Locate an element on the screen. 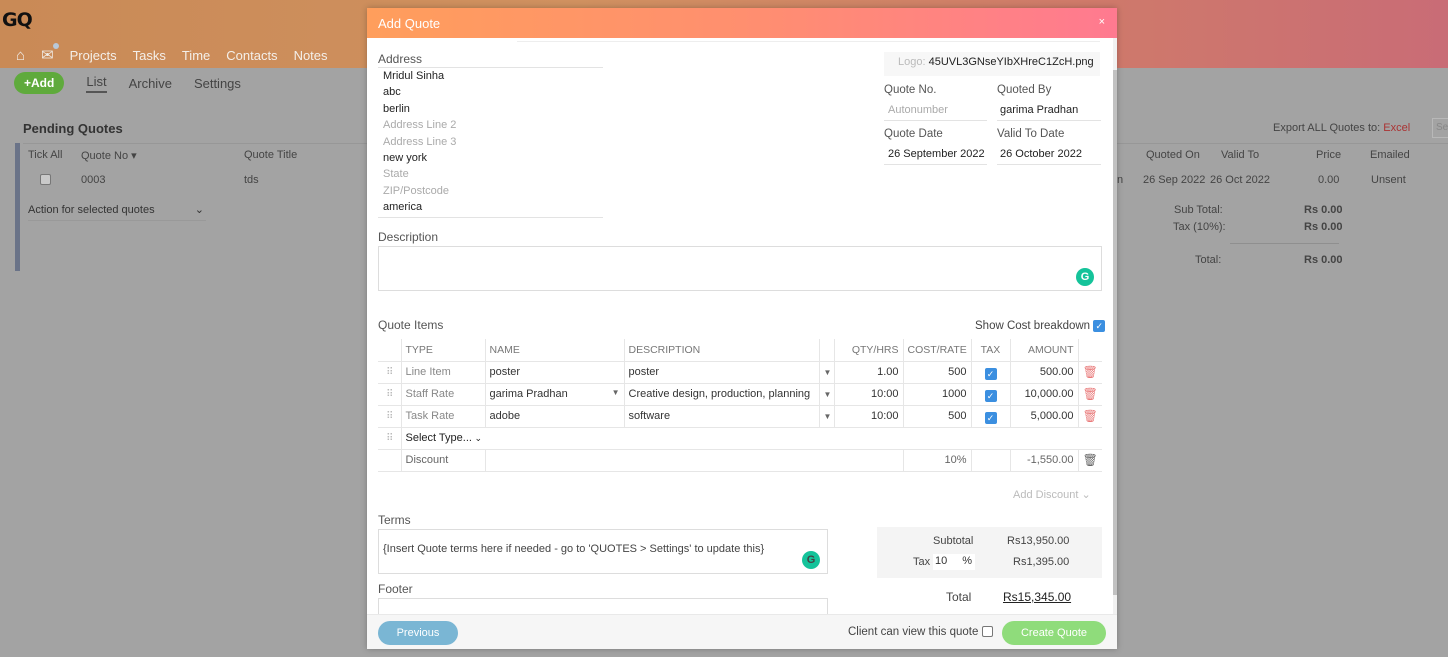  item-type: Line Item is located at coordinates (443, 372).